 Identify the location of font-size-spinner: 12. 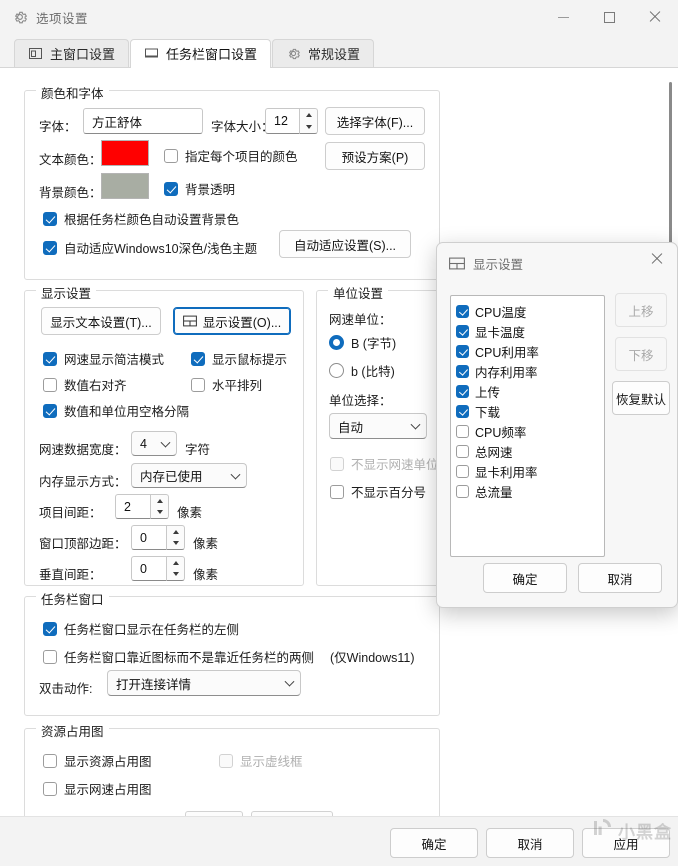
(291, 121).